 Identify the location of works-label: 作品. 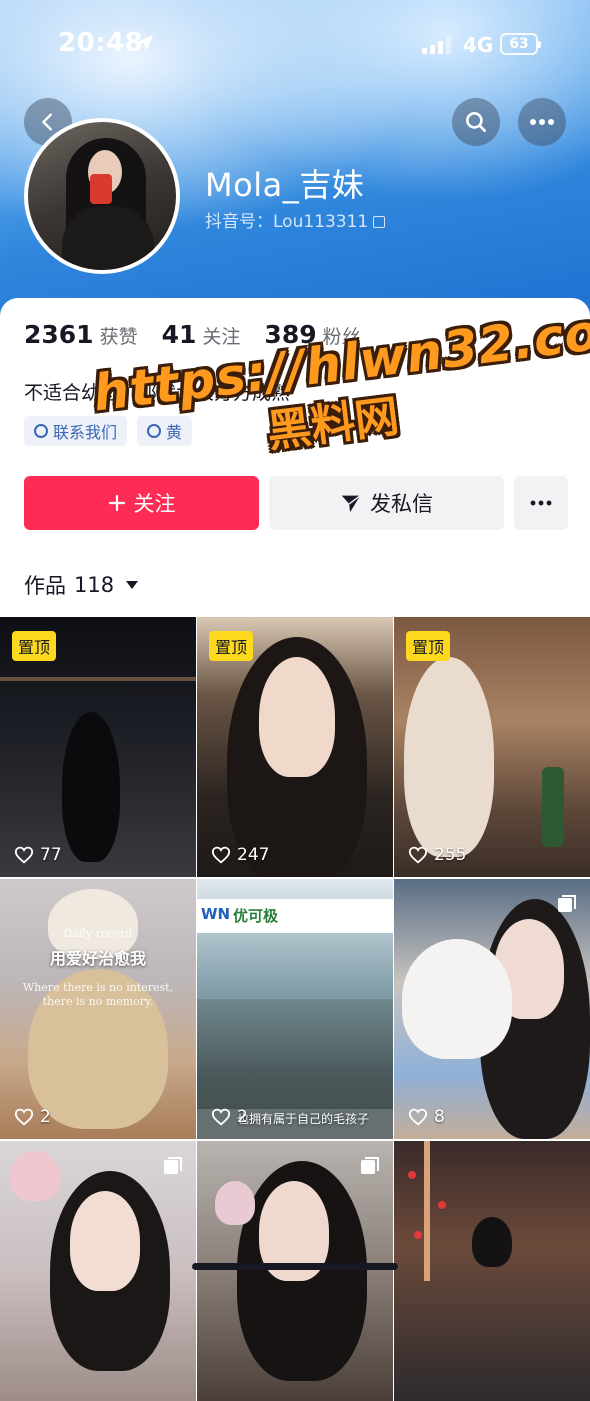
(45, 586).